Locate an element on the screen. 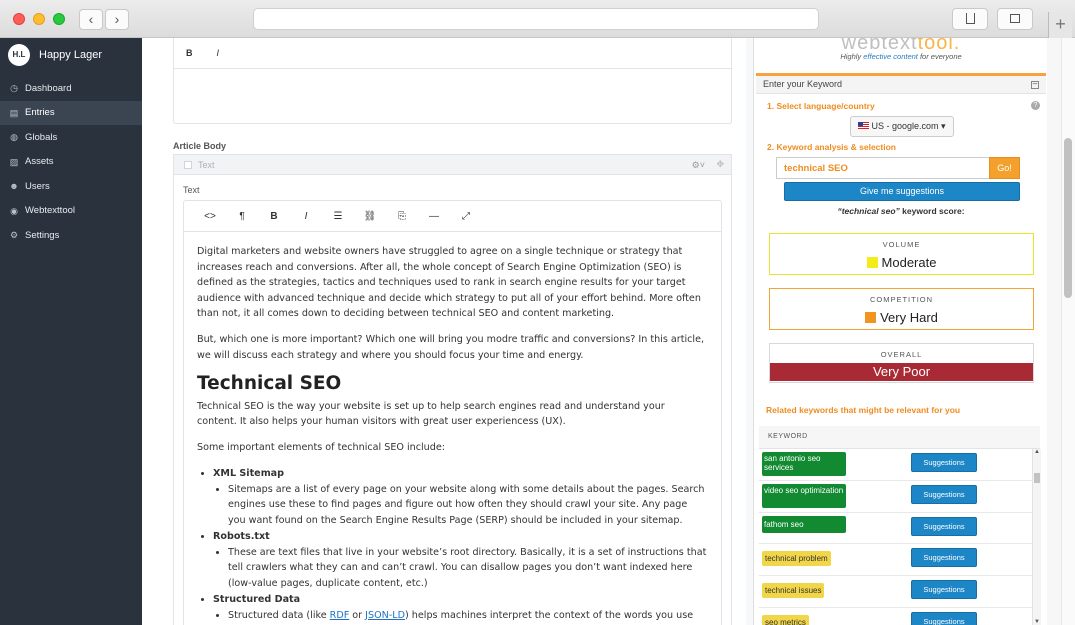 This screenshot has height=625, width=1075. sidebar-item-globals: ◍ Globals is located at coordinates (71, 137).